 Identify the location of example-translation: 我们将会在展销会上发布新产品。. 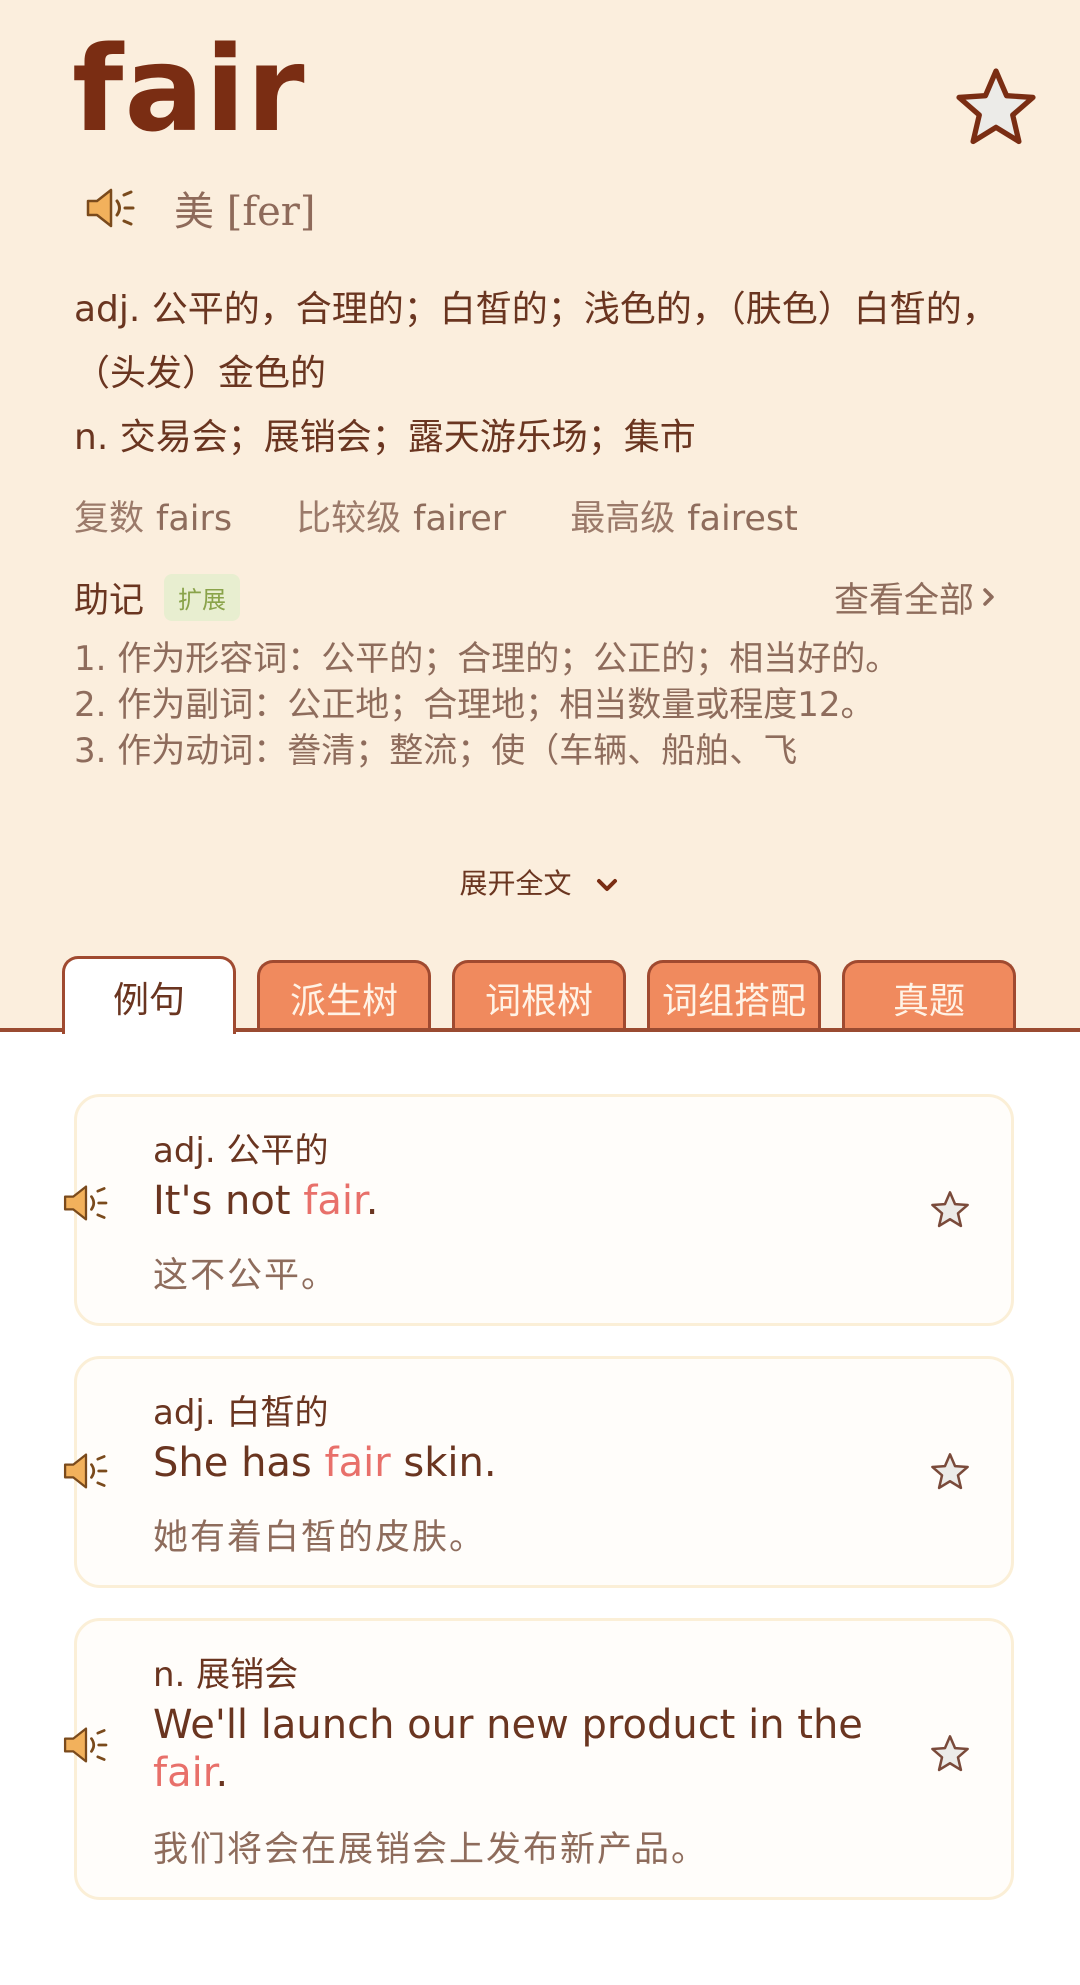
(431, 1850).